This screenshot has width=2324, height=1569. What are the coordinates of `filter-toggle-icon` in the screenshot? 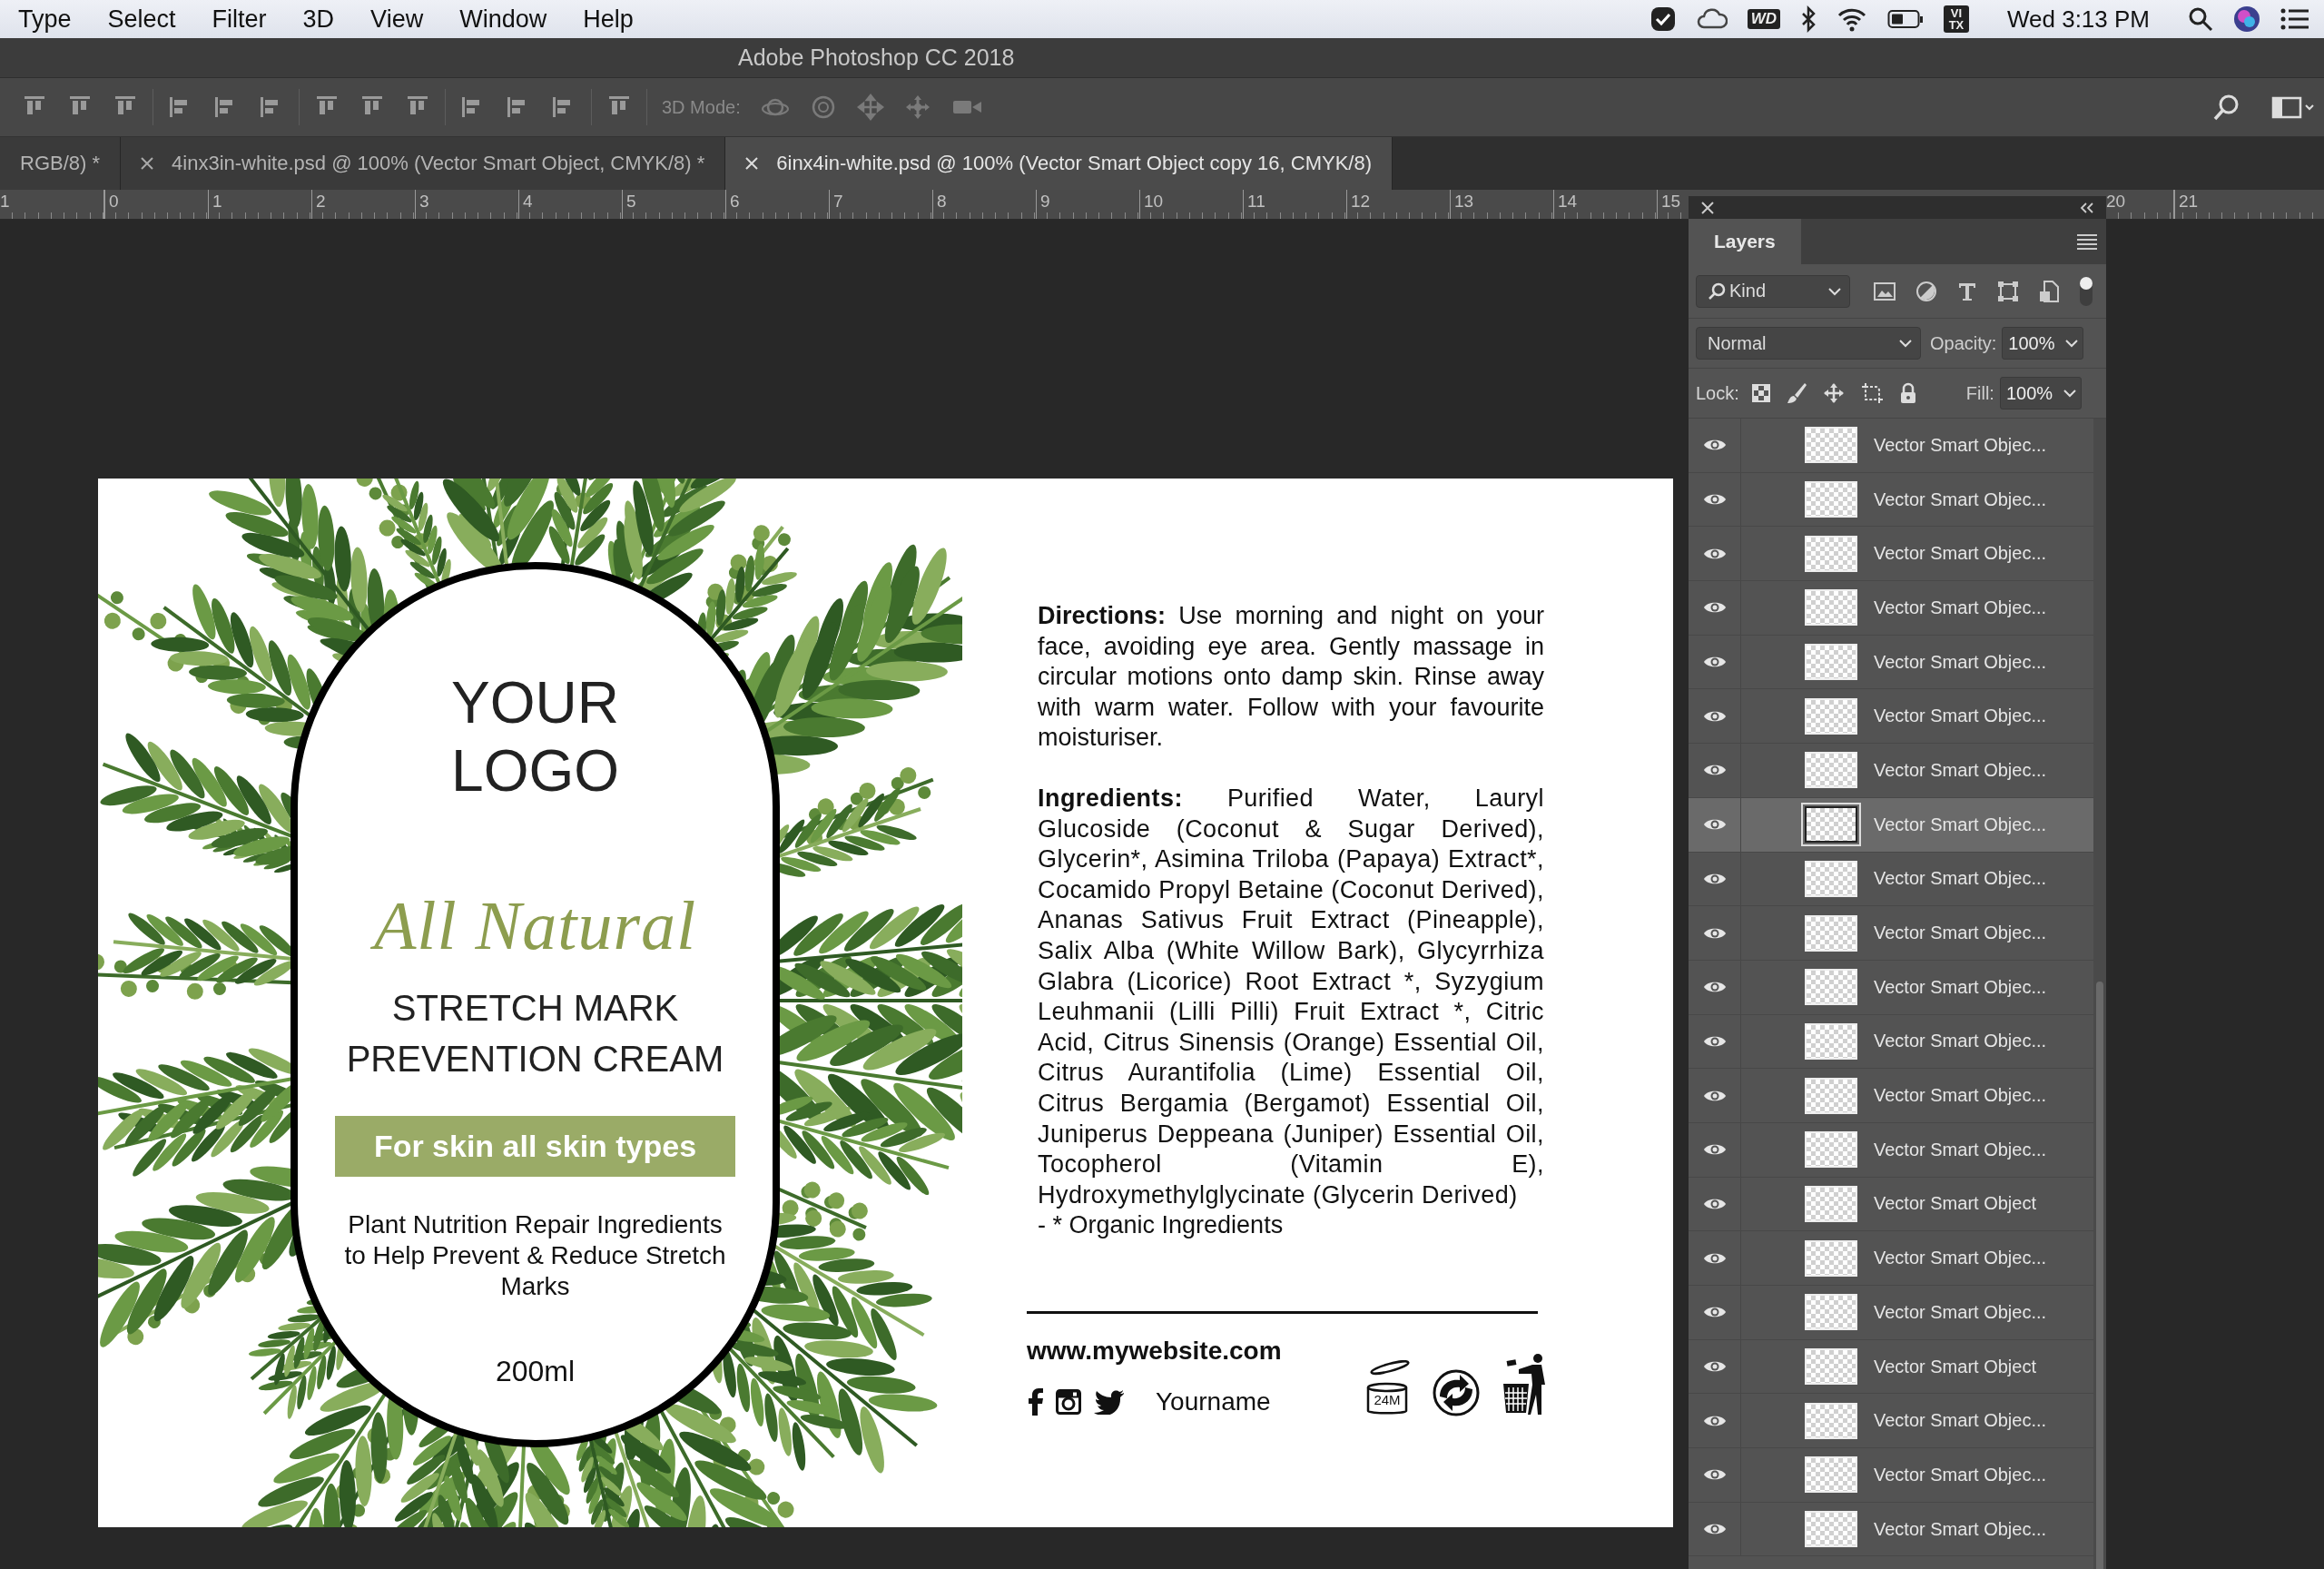 It's located at (2086, 291).